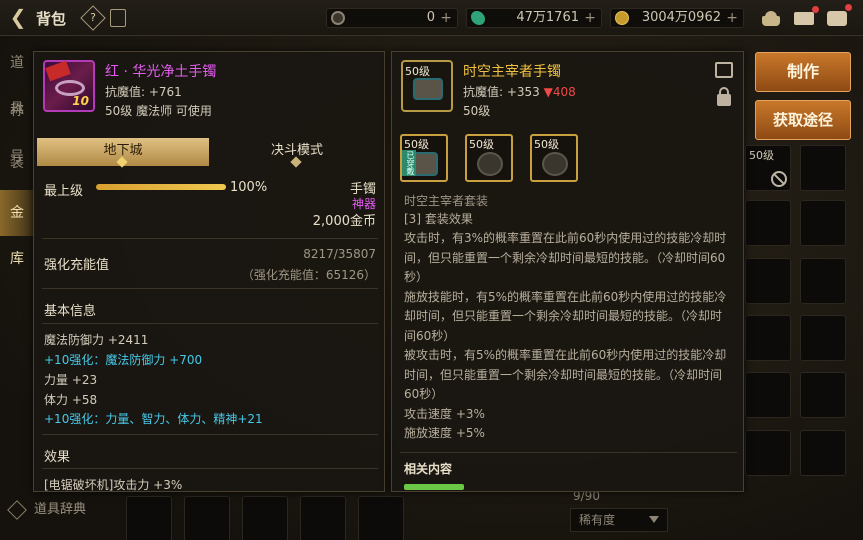 This screenshot has height=540, width=863. Describe the element at coordinates (153, 419) in the screenshot. I see `attribute-line-enhance: +10强化：力量、智力、体力、精神+21` at that location.